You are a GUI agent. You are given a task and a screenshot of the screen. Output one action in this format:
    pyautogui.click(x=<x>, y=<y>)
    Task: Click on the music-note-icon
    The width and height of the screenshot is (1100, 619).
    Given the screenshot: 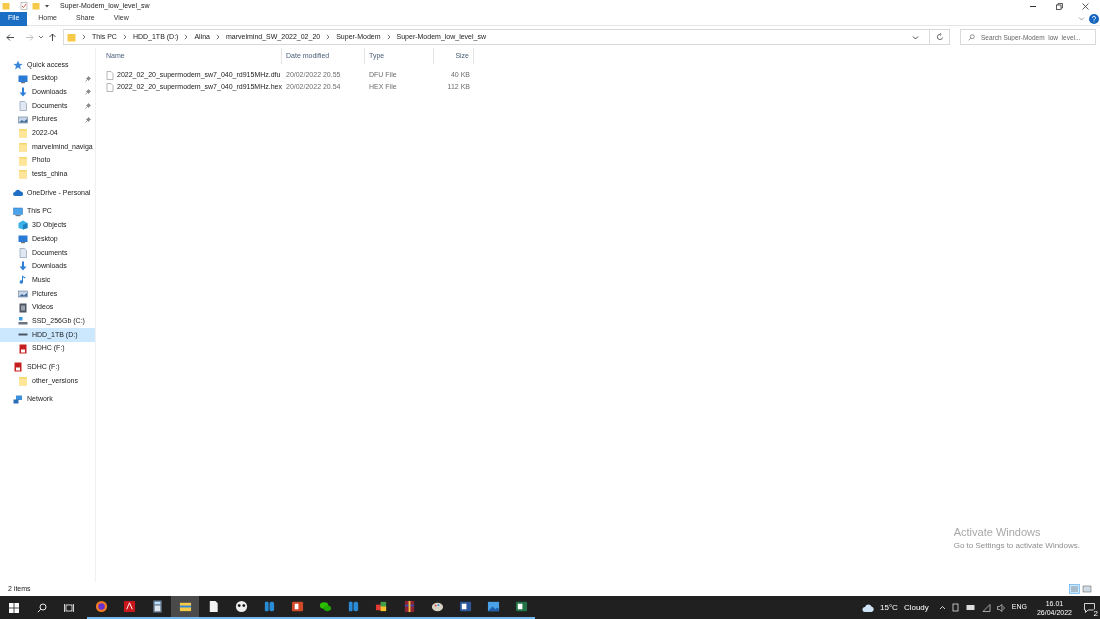 What is the action you would take?
    pyautogui.click(x=23, y=280)
    